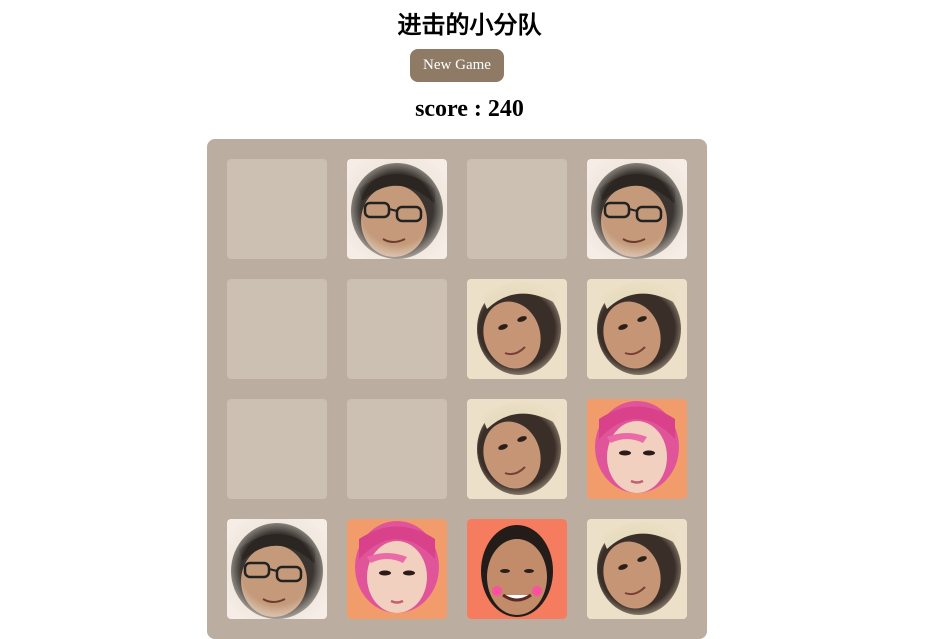 The image size is (939, 639). What do you see at coordinates (469, 109) in the screenshot?
I see `score-display: score : 240` at bounding box center [469, 109].